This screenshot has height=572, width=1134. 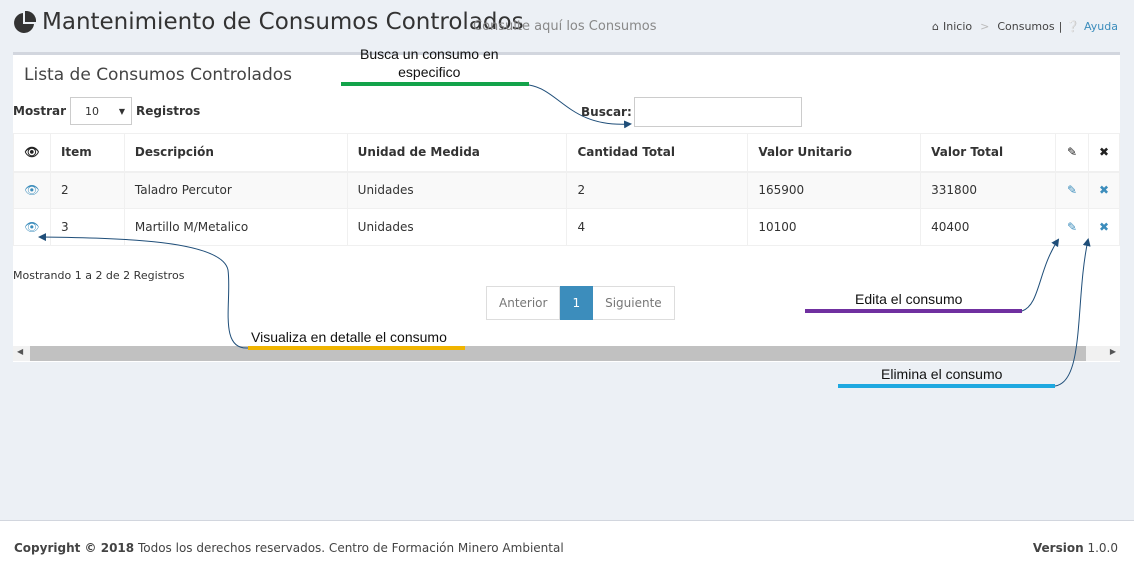 What do you see at coordinates (87, 153) in the screenshot?
I see `column-header: Item` at bounding box center [87, 153].